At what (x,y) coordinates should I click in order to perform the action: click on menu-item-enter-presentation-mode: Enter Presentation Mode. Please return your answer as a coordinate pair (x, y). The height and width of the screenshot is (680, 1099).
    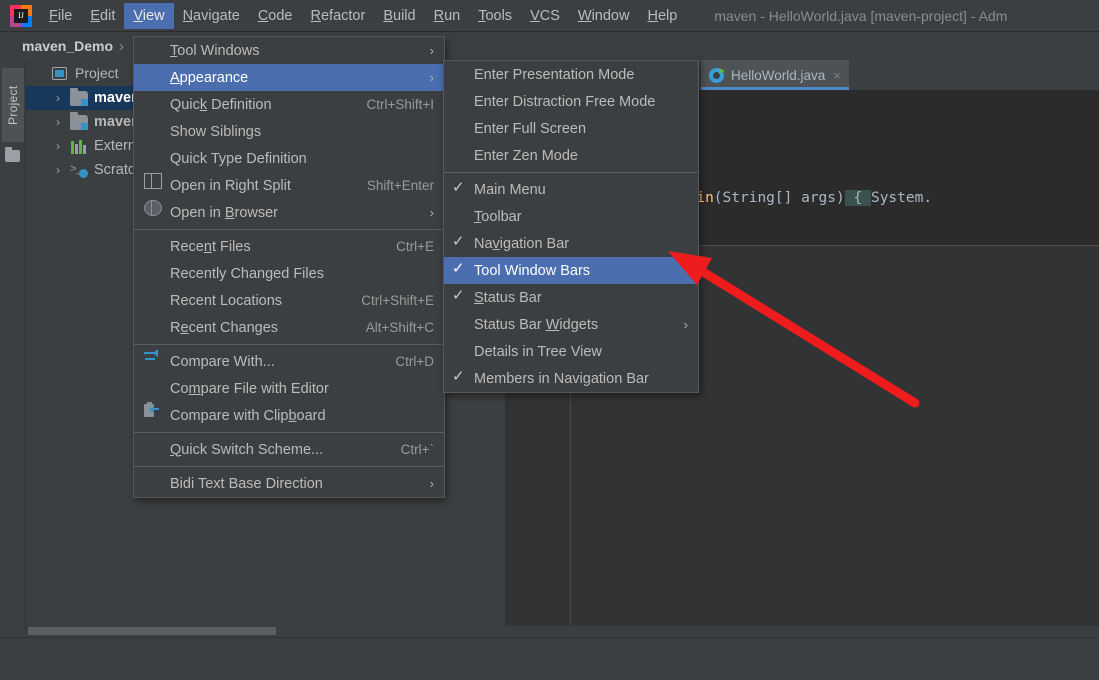
    Looking at the image, I should click on (571, 74).